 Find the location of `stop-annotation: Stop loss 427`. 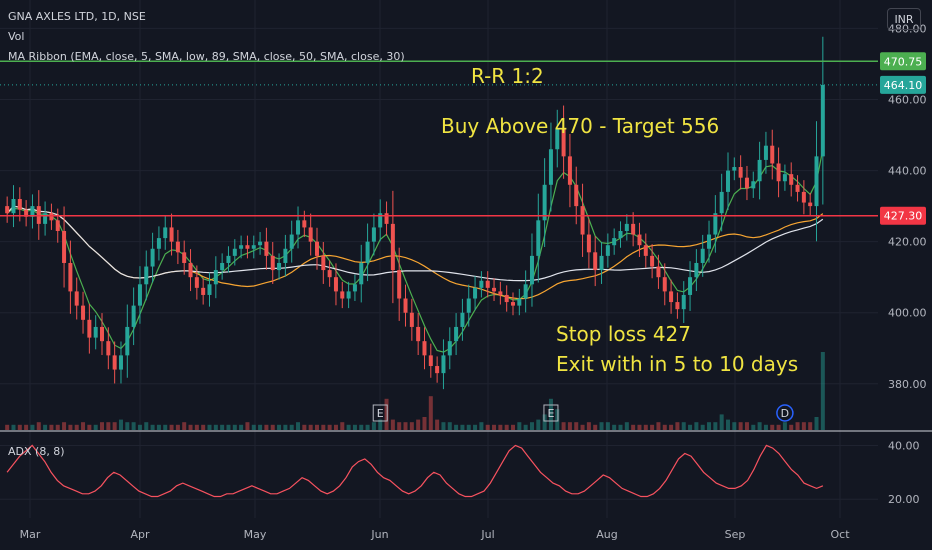

stop-annotation: Stop loss 427 is located at coordinates (623, 334).